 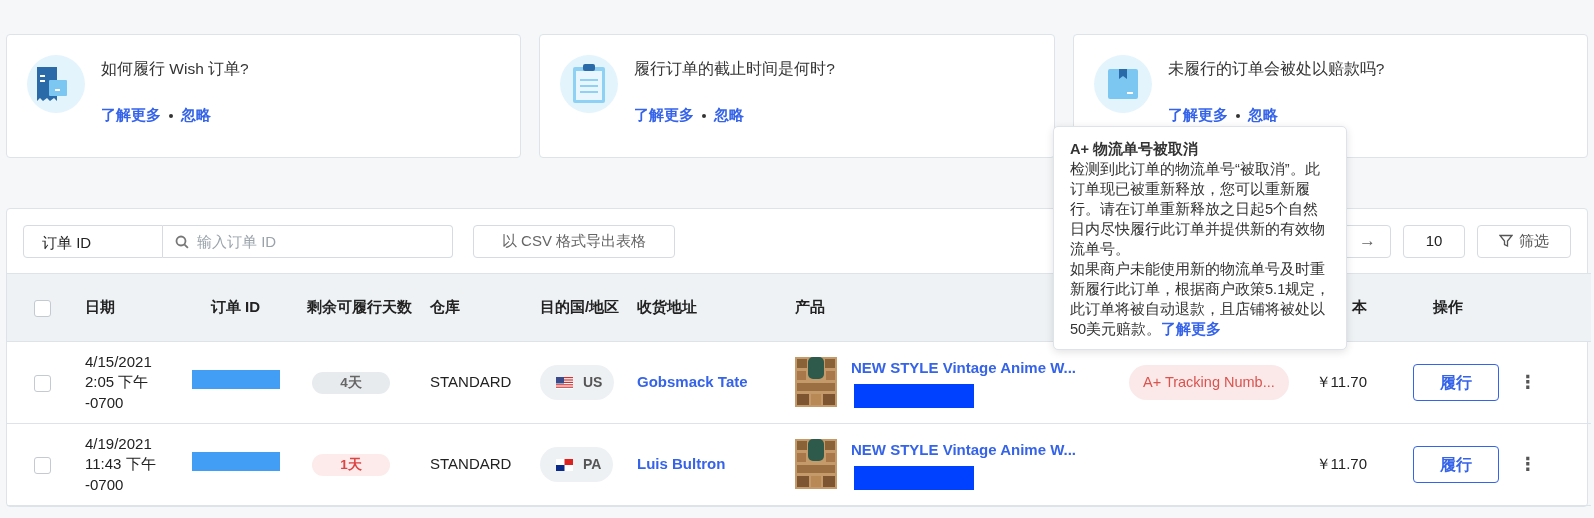 What do you see at coordinates (1122, 84) in the screenshot?
I see `box-icon` at bounding box center [1122, 84].